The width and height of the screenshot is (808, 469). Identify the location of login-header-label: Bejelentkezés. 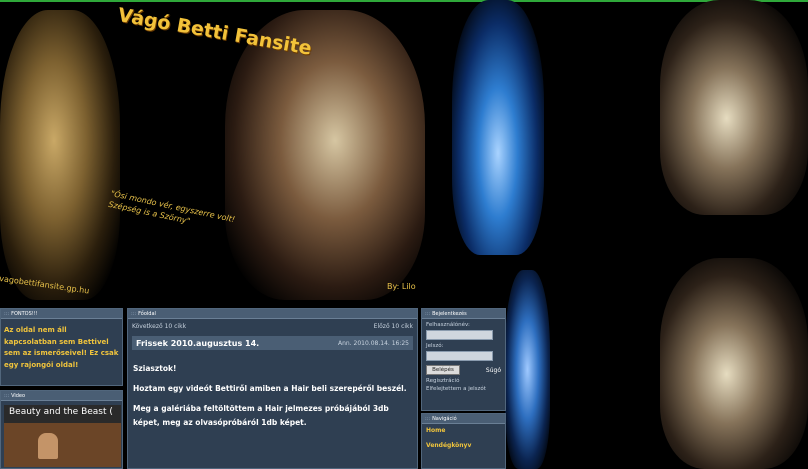
(449, 314).